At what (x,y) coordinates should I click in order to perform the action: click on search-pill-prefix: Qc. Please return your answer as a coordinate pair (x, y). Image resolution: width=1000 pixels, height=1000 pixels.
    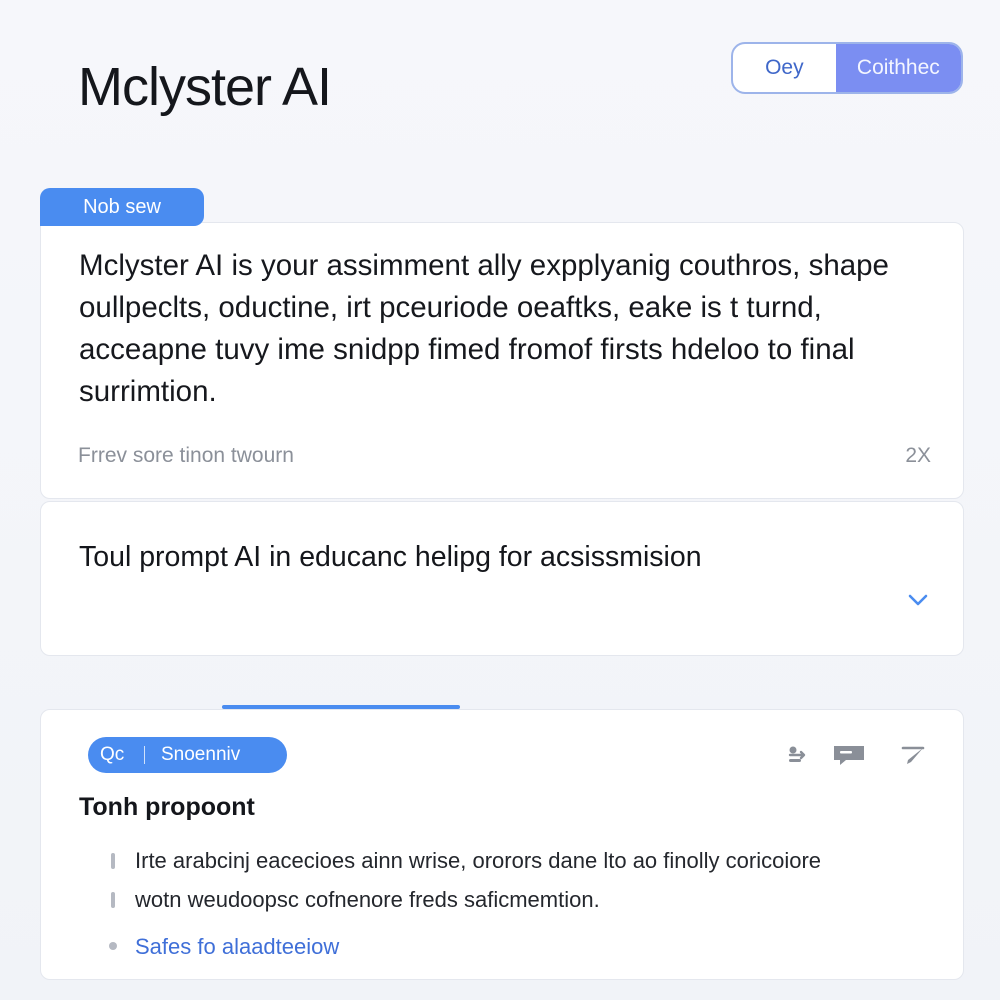
    Looking at the image, I should click on (112, 754).